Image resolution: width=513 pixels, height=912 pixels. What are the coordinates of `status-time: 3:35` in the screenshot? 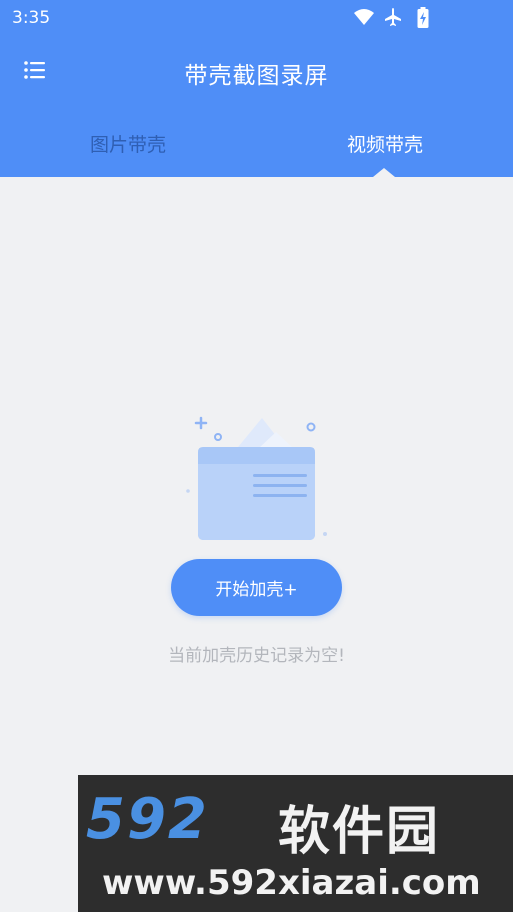 It's located at (31, 18).